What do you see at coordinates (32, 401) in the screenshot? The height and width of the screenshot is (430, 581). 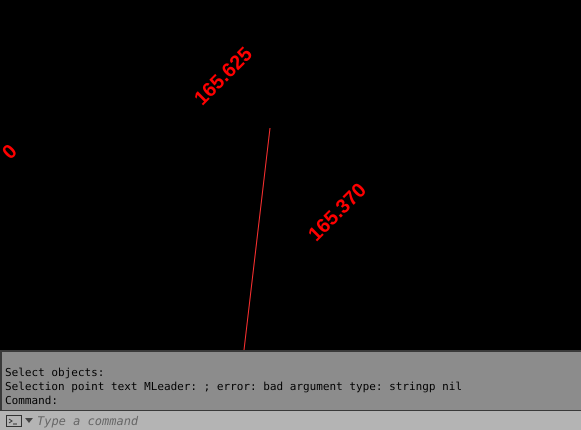 I see `command-history-line: Command:` at bounding box center [32, 401].